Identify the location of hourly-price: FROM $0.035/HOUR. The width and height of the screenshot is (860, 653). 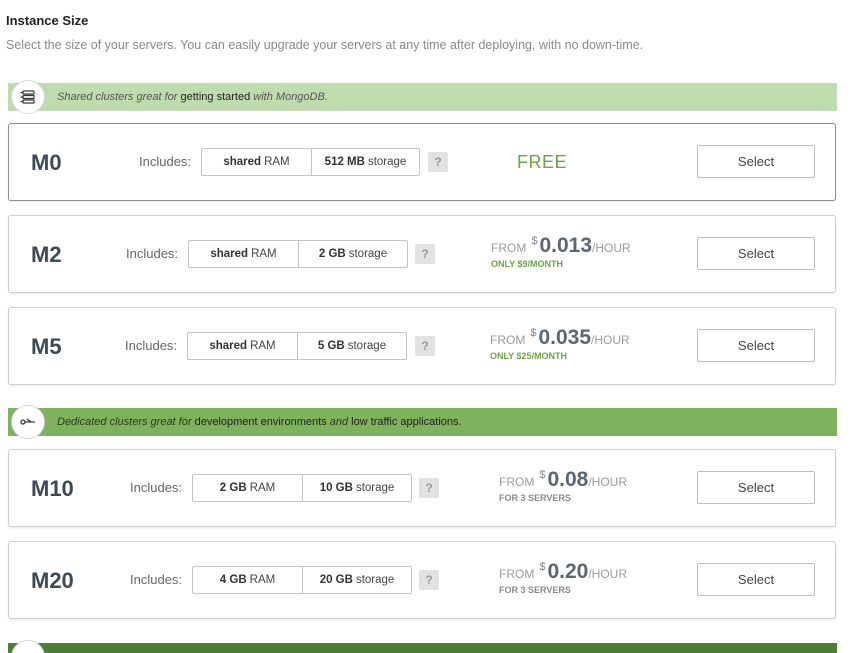
(560, 337).